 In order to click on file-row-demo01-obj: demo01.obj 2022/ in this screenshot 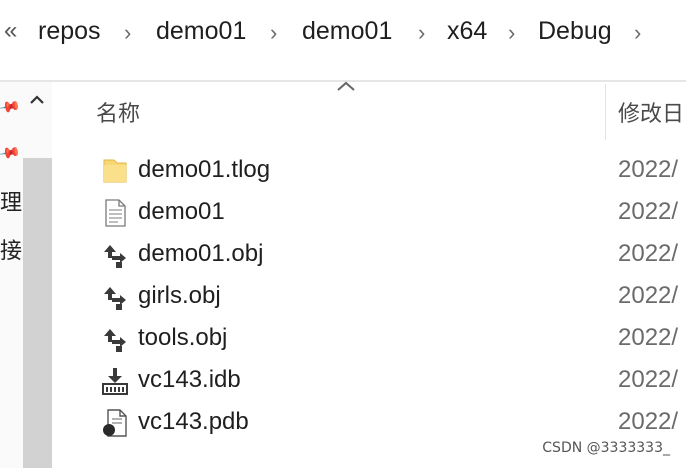, I will do `click(391, 255)`.